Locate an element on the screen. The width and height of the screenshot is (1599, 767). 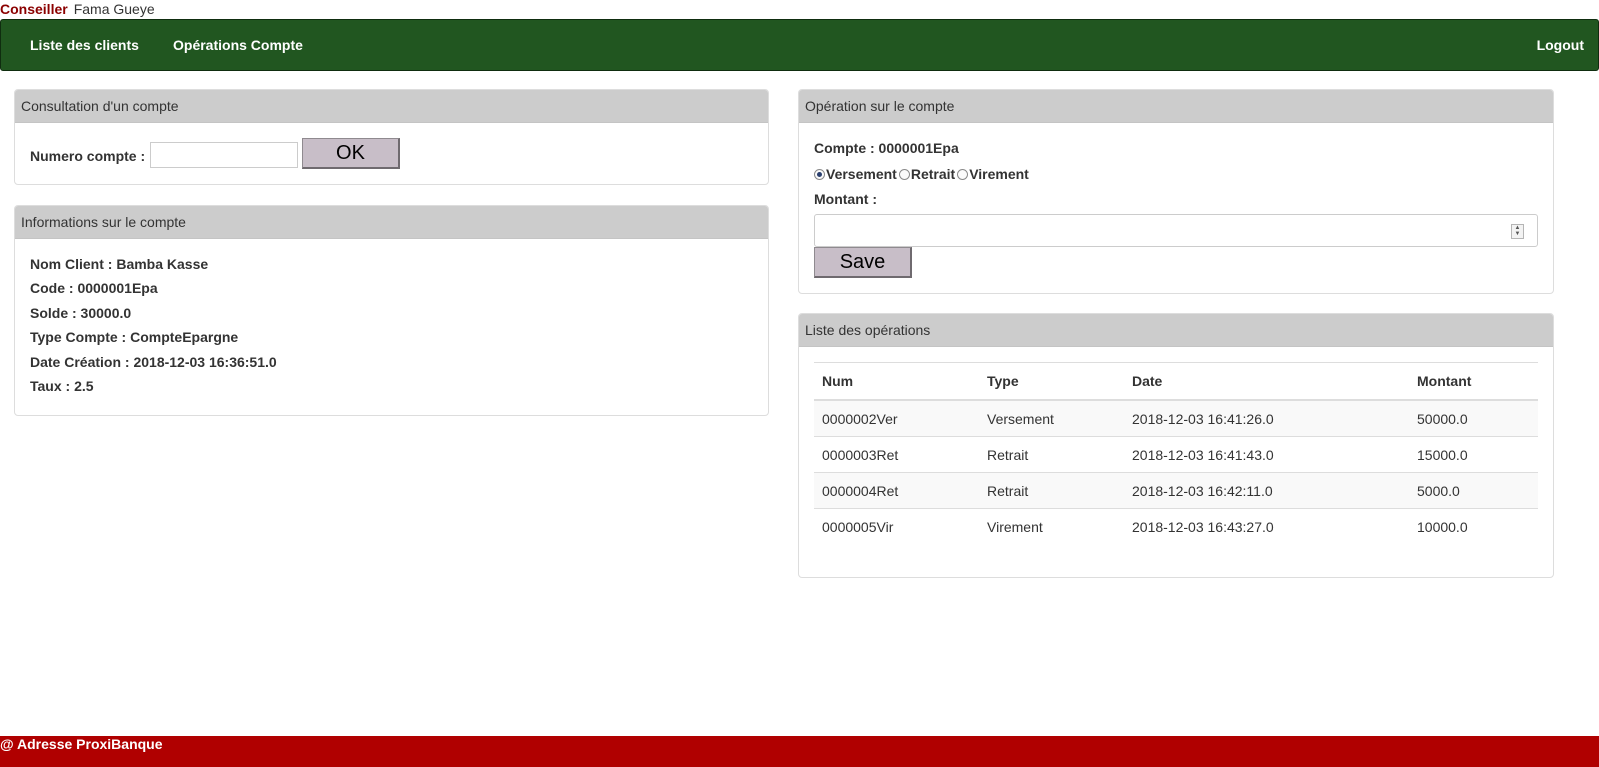
operation-type-radios: Versement Retrait Virement is located at coordinates (922, 174).